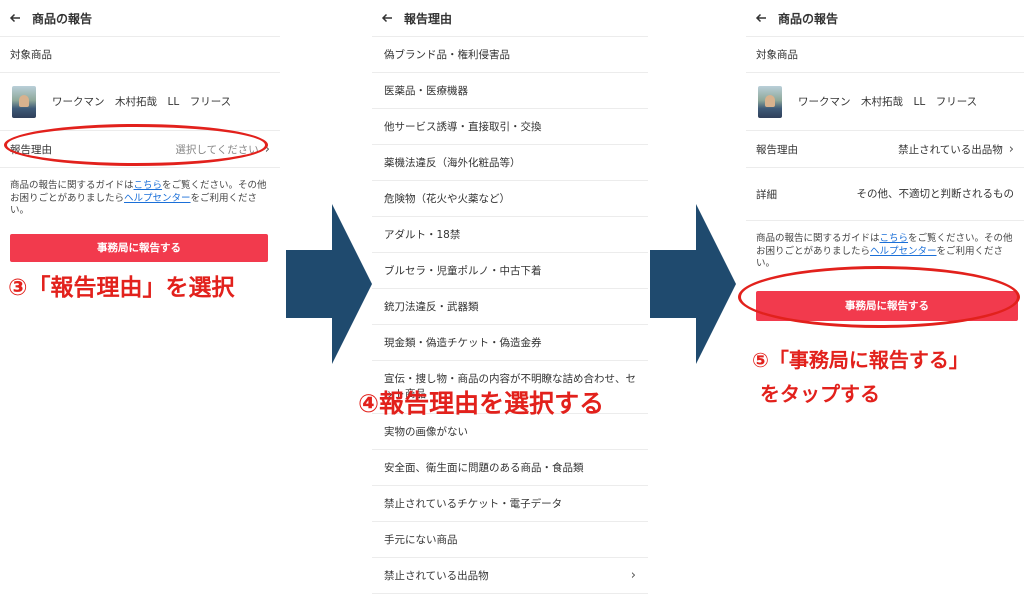 The width and height of the screenshot is (1024, 594). I want to click on reason-item: 銃刀法違反・武器類, so click(510, 307).